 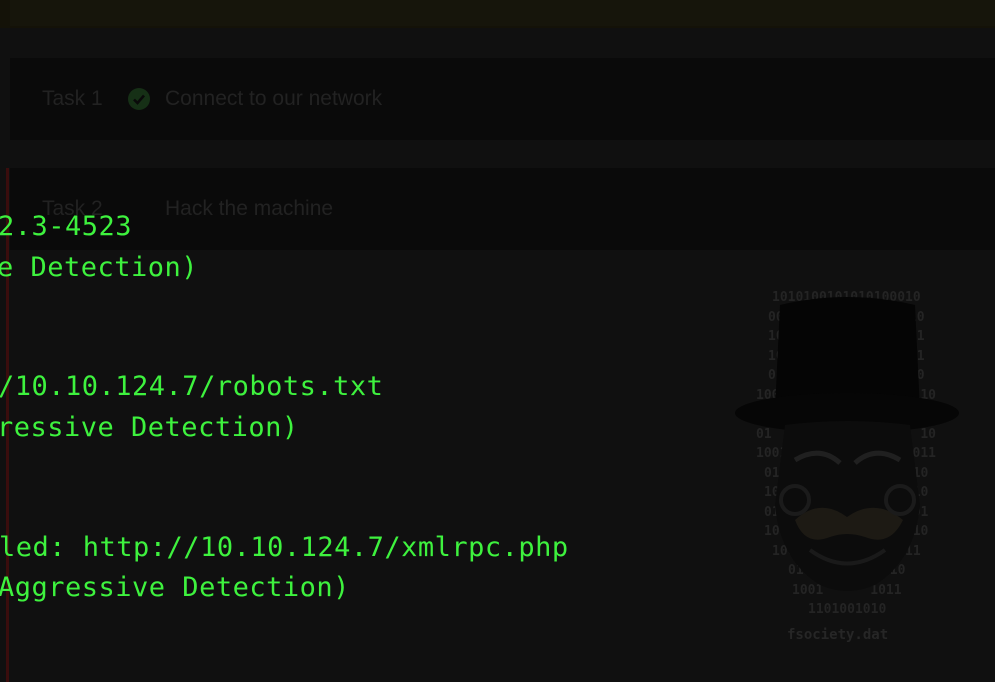 What do you see at coordinates (502, 209) in the screenshot?
I see `task-panel-2: Task 2 Hack the machine` at bounding box center [502, 209].